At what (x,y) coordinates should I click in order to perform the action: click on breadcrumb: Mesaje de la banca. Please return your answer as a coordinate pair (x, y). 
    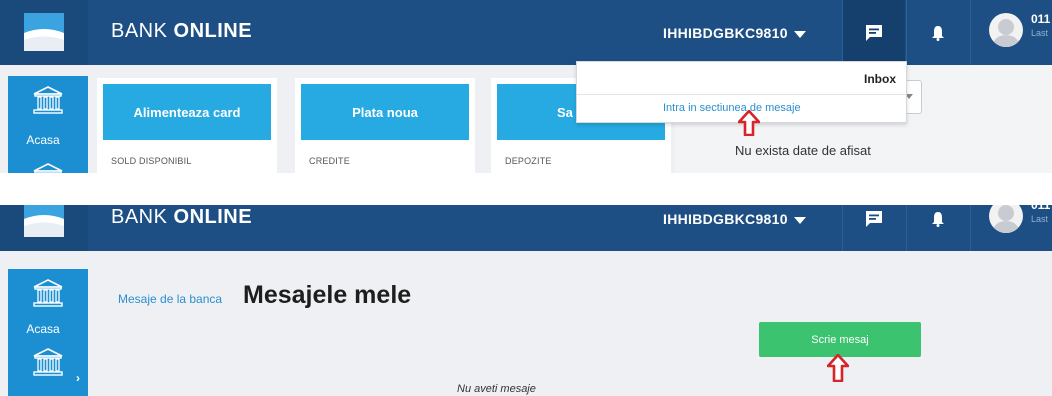
    Looking at the image, I should click on (170, 299).